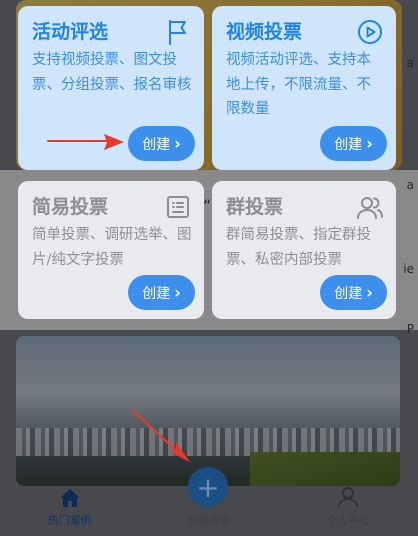  I want to click on flag-icon, so click(178, 32).